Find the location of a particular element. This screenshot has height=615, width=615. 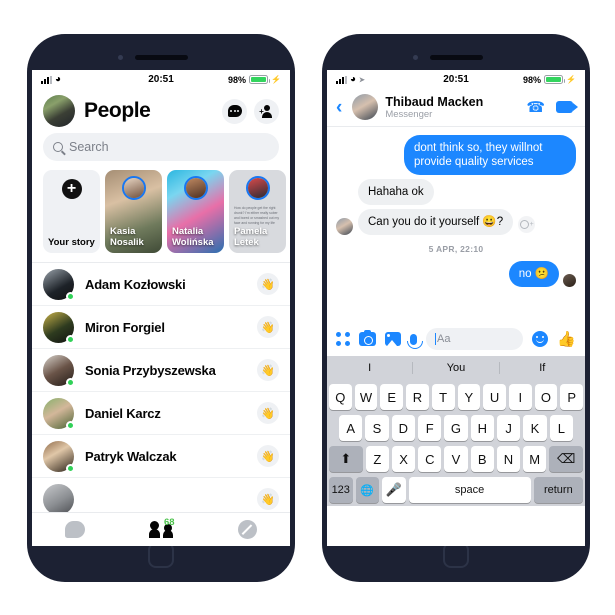

message-bubble-incoming: Can you do it yourself 😀? is located at coordinates (436, 222).